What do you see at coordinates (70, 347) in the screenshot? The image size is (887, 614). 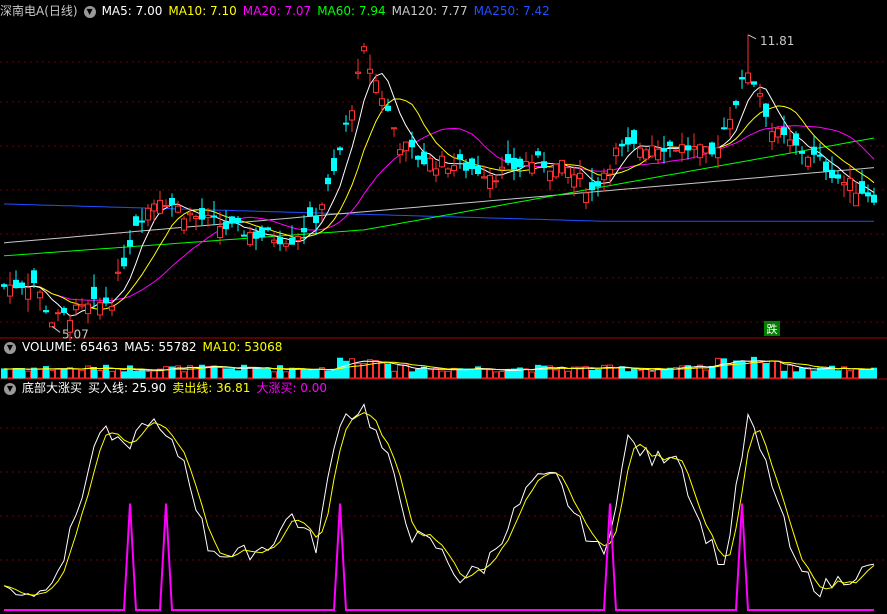 I see `volume-label: VOLUME: 65463` at bounding box center [70, 347].